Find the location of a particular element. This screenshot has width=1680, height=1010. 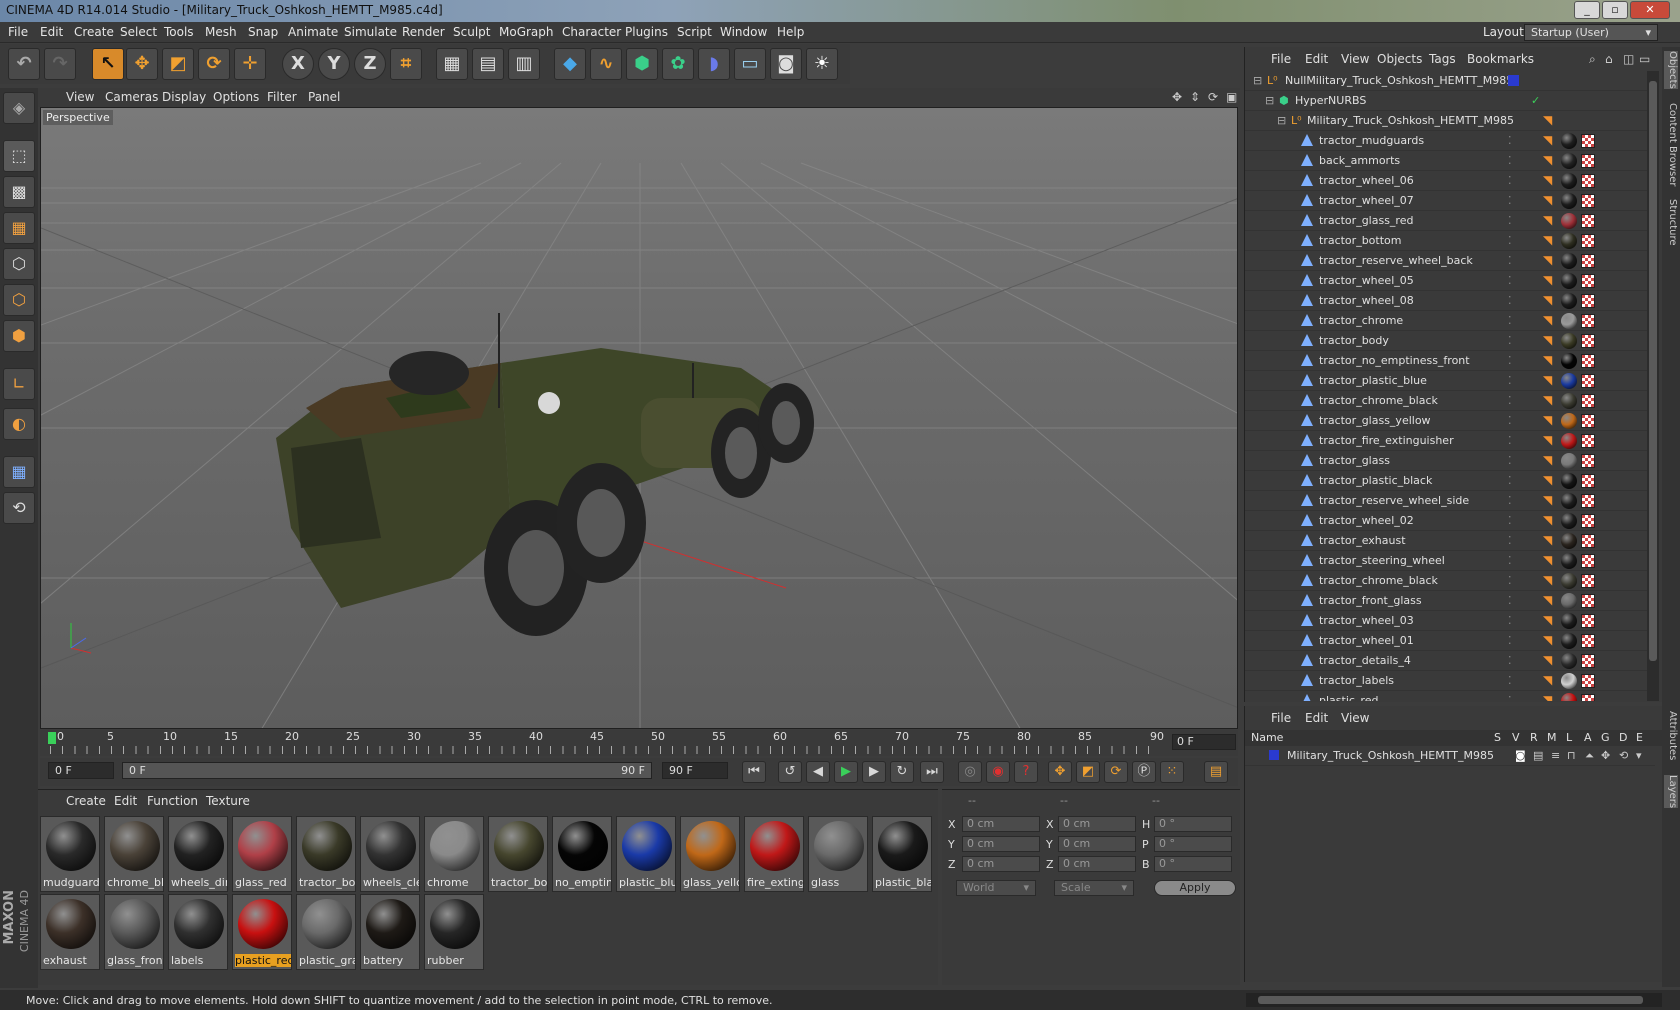

layout-dropdown: Startup (User) ▾ is located at coordinates (1591, 32).